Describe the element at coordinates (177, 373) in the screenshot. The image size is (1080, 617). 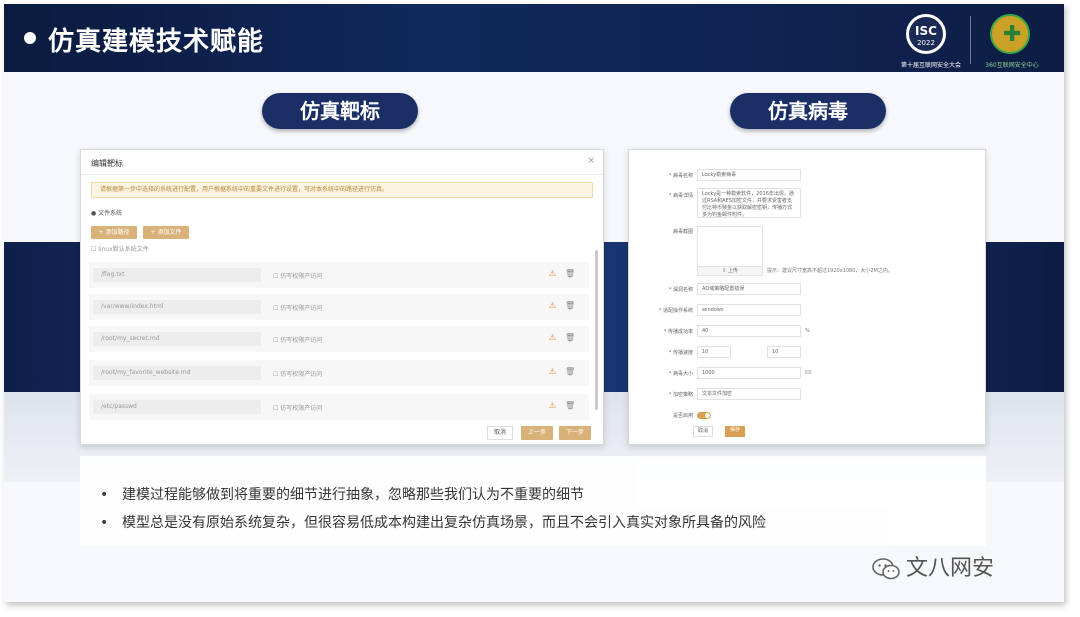
I see `file-path-input: /root/my_favorite_website.md` at that location.